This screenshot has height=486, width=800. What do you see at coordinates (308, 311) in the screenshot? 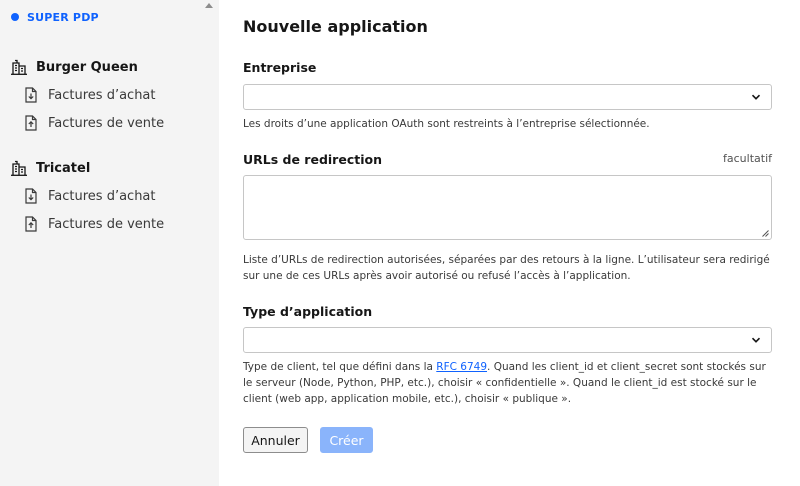
I see `app-type-label: Type d’application` at bounding box center [308, 311].